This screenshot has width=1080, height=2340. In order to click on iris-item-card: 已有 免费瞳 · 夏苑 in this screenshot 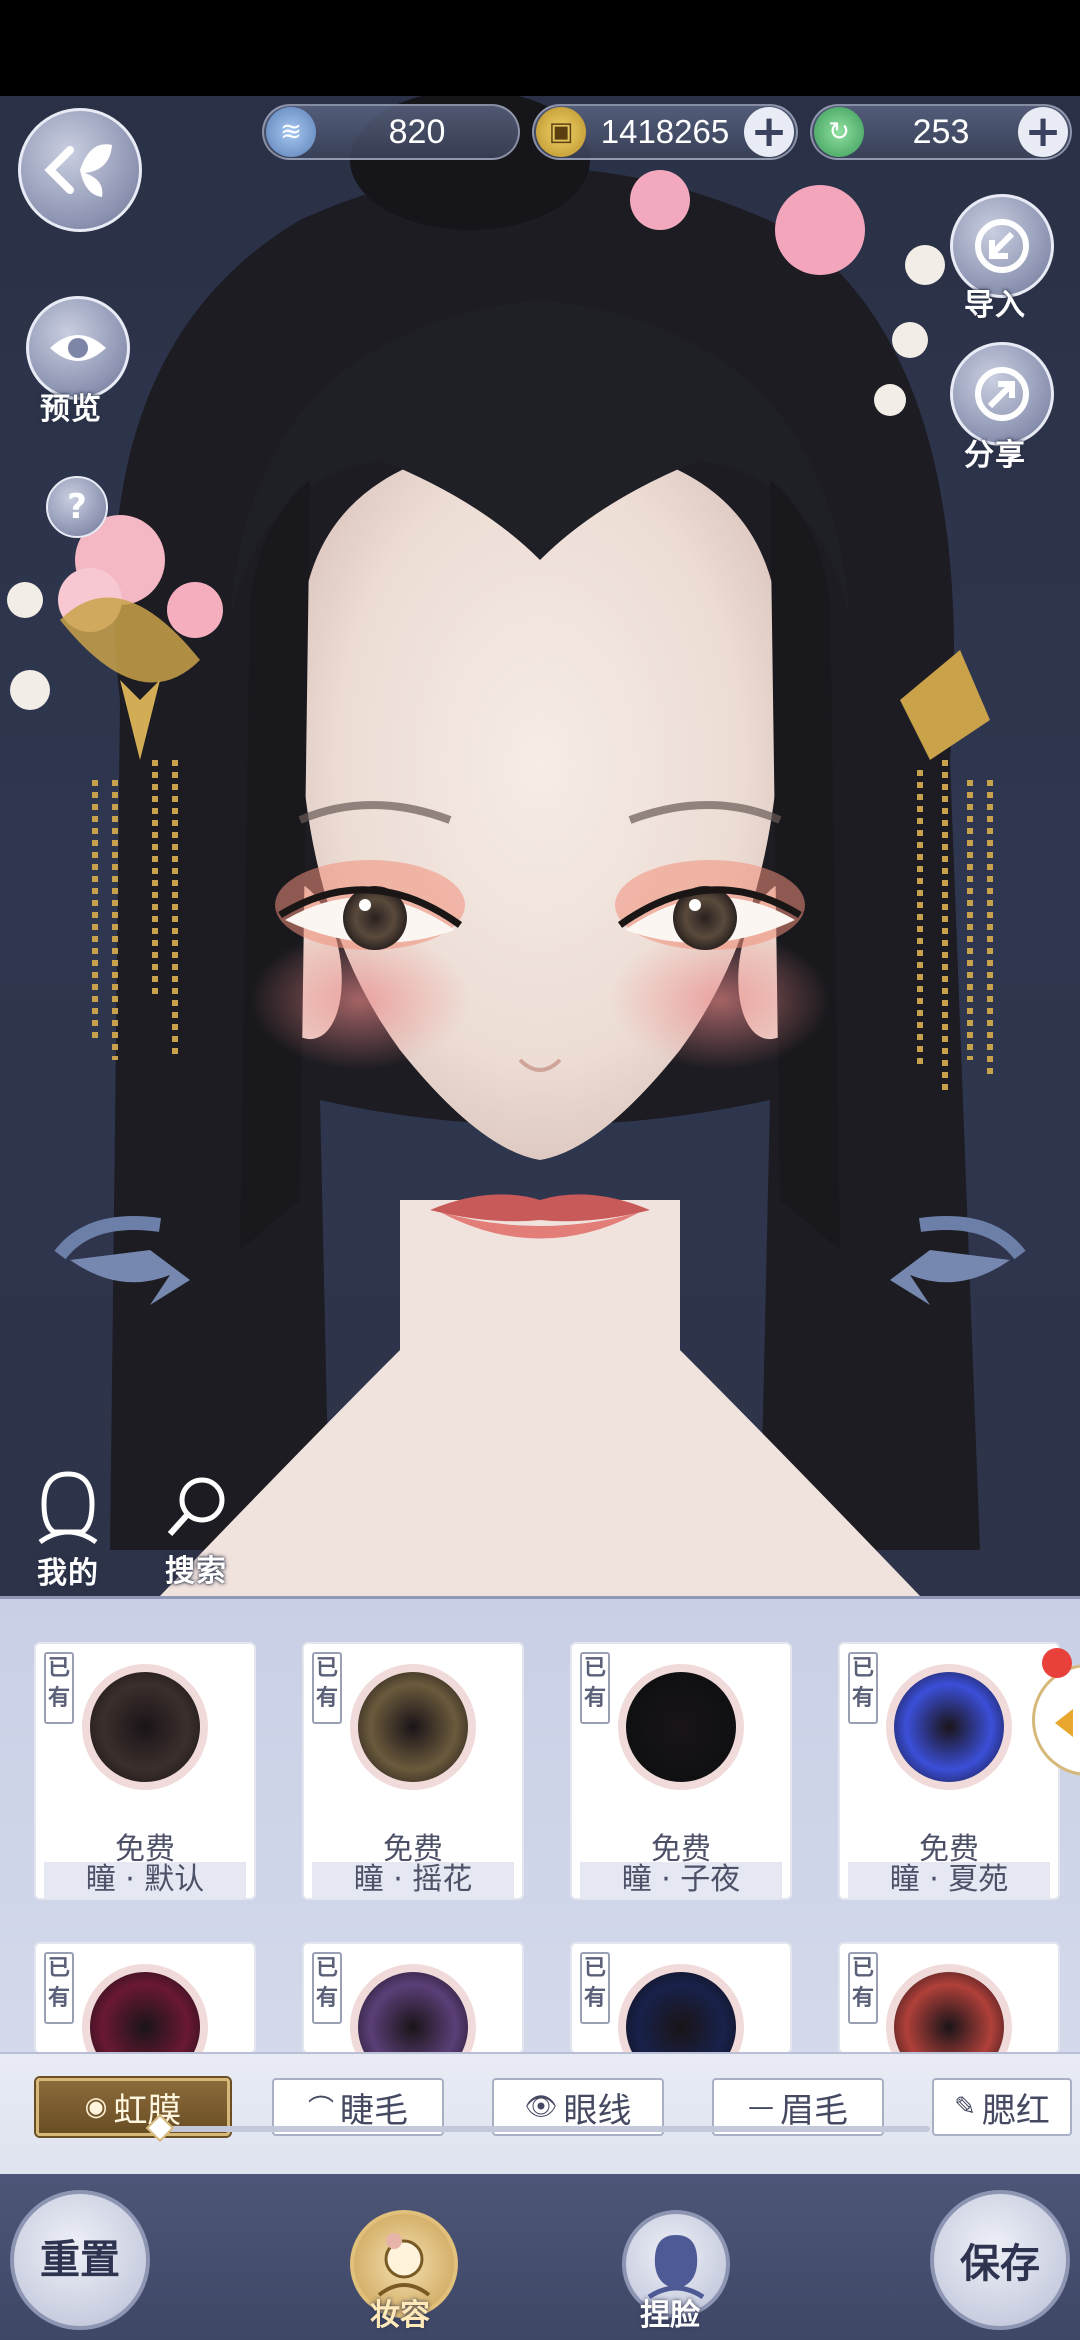, I will do `click(949, 1771)`.